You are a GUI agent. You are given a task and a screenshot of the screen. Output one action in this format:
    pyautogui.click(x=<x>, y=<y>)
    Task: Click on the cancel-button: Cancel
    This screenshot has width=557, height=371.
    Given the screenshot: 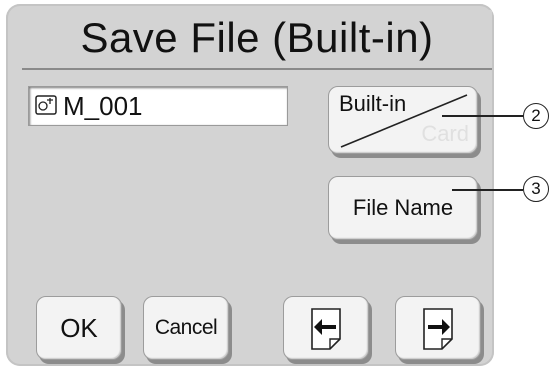 What is the action you would take?
    pyautogui.click(x=186, y=328)
    